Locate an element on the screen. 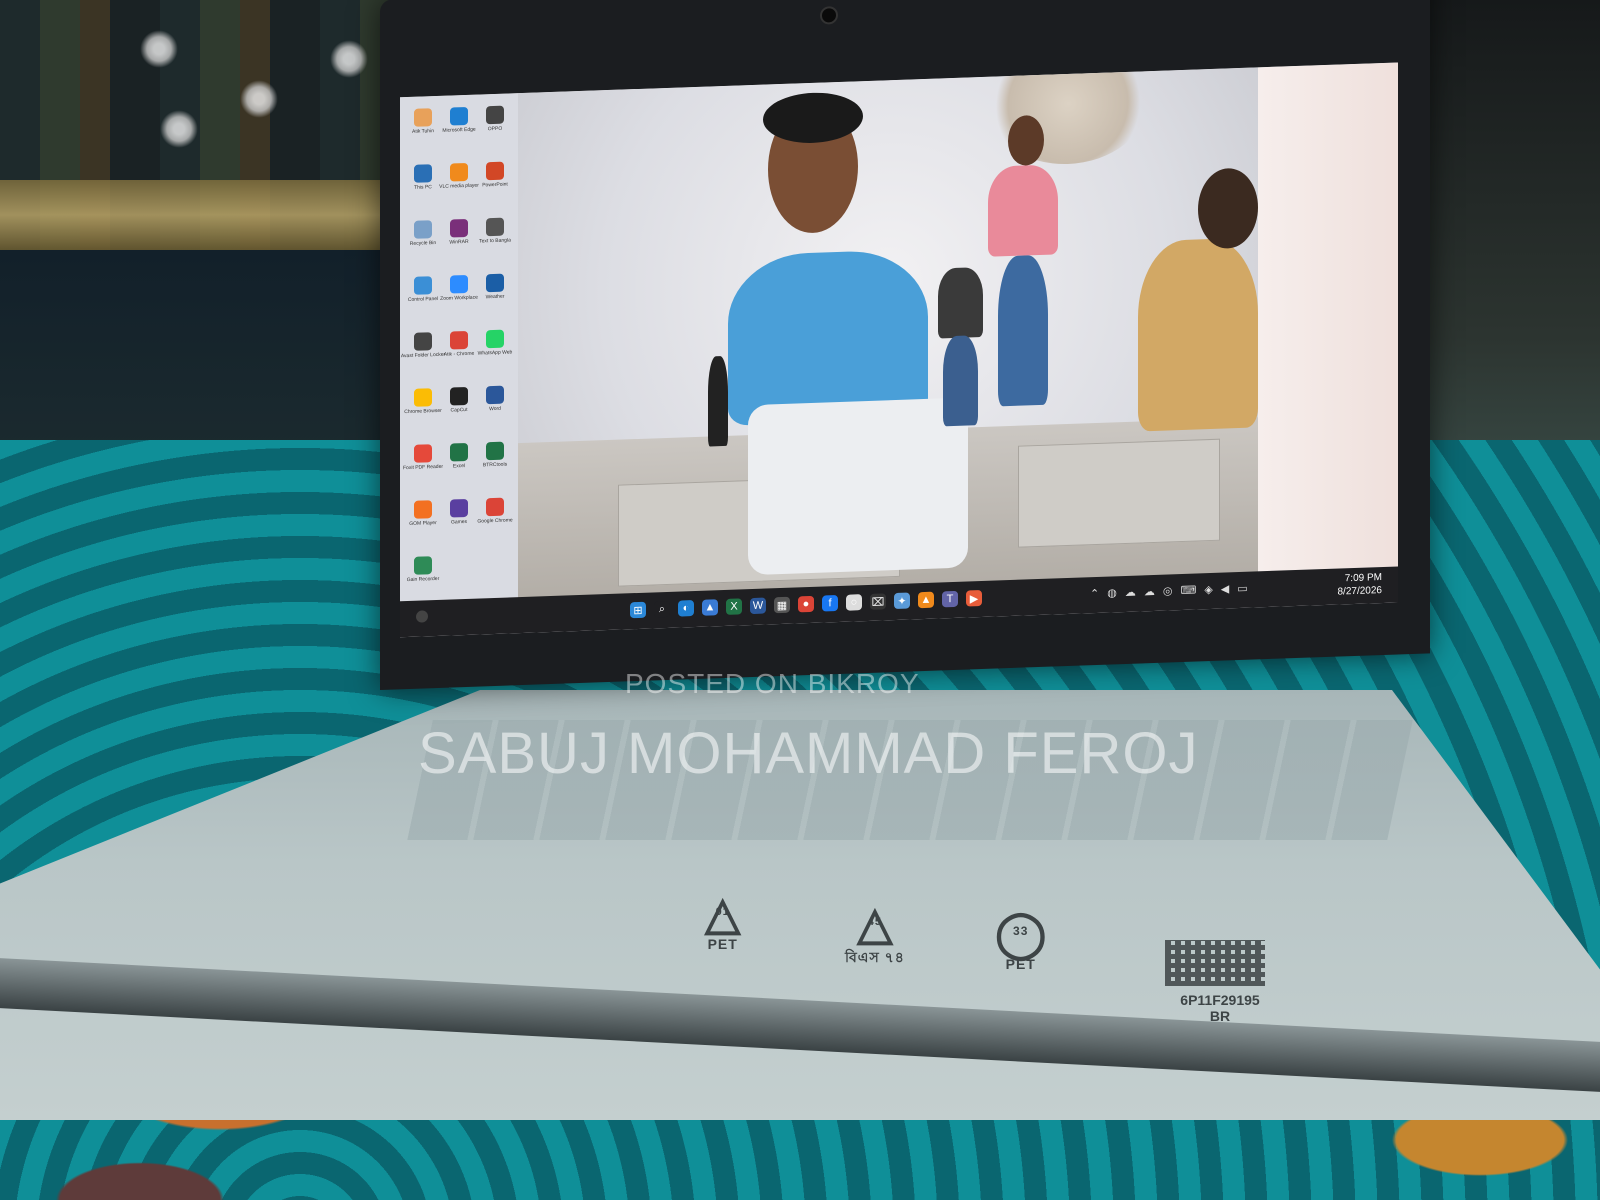 This screenshot has width=1600, height=1200. circle-app-icon: ○ is located at coordinates (854, 602).